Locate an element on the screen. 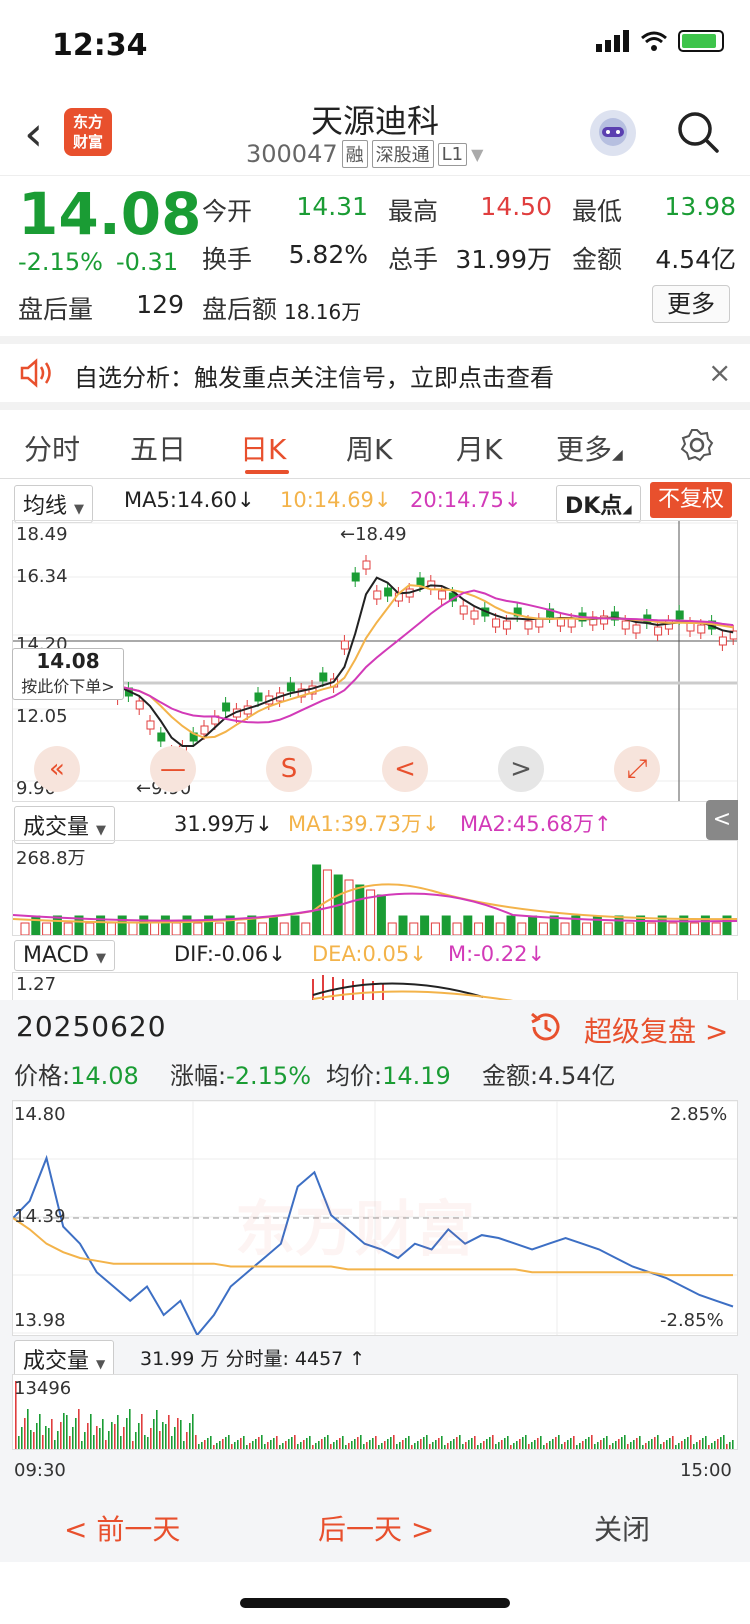 The height and width of the screenshot is (1624, 750). close-button: 关闭 is located at coordinates (622, 1528).